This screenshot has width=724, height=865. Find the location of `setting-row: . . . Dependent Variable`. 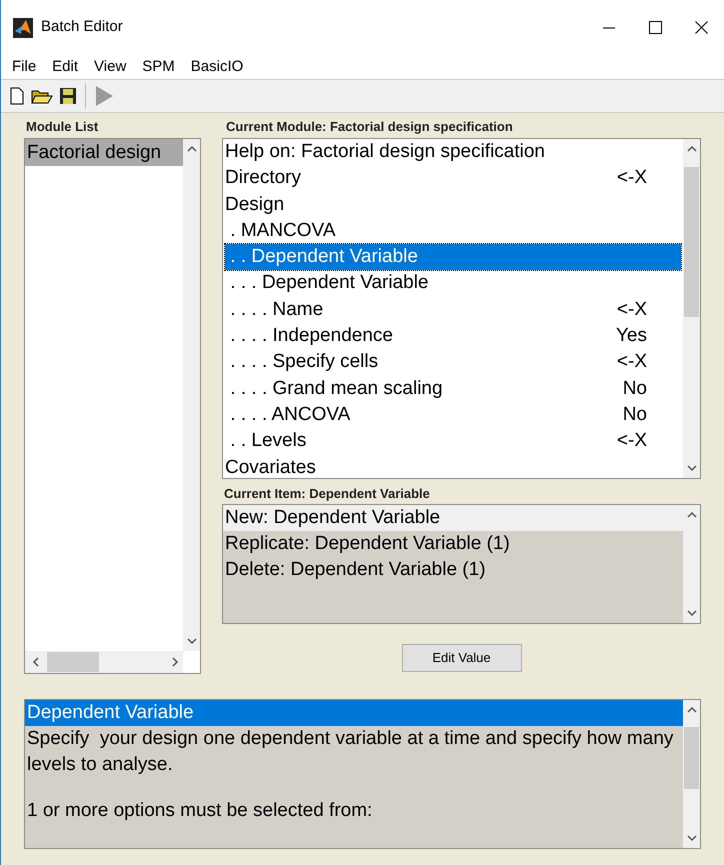

setting-row: . . . Dependent Variable is located at coordinates (453, 283).